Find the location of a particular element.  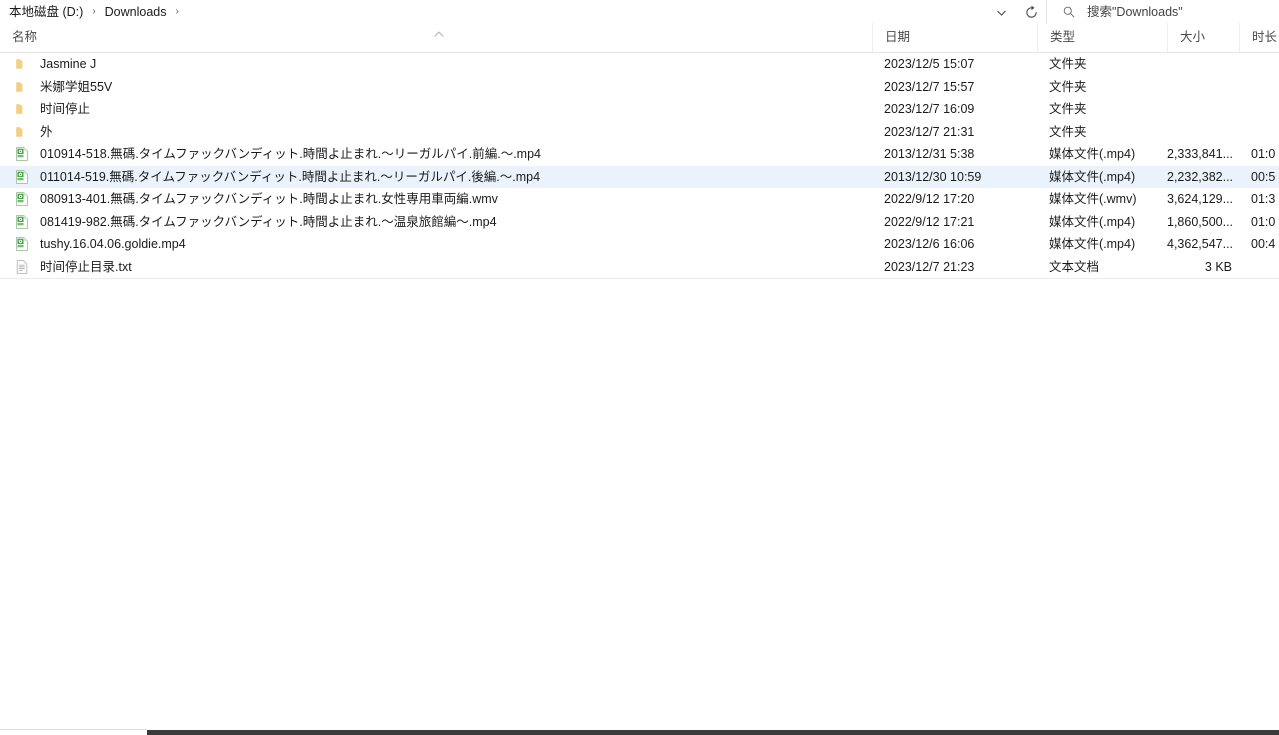

text-file-icon is located at coordinates (22, 266).